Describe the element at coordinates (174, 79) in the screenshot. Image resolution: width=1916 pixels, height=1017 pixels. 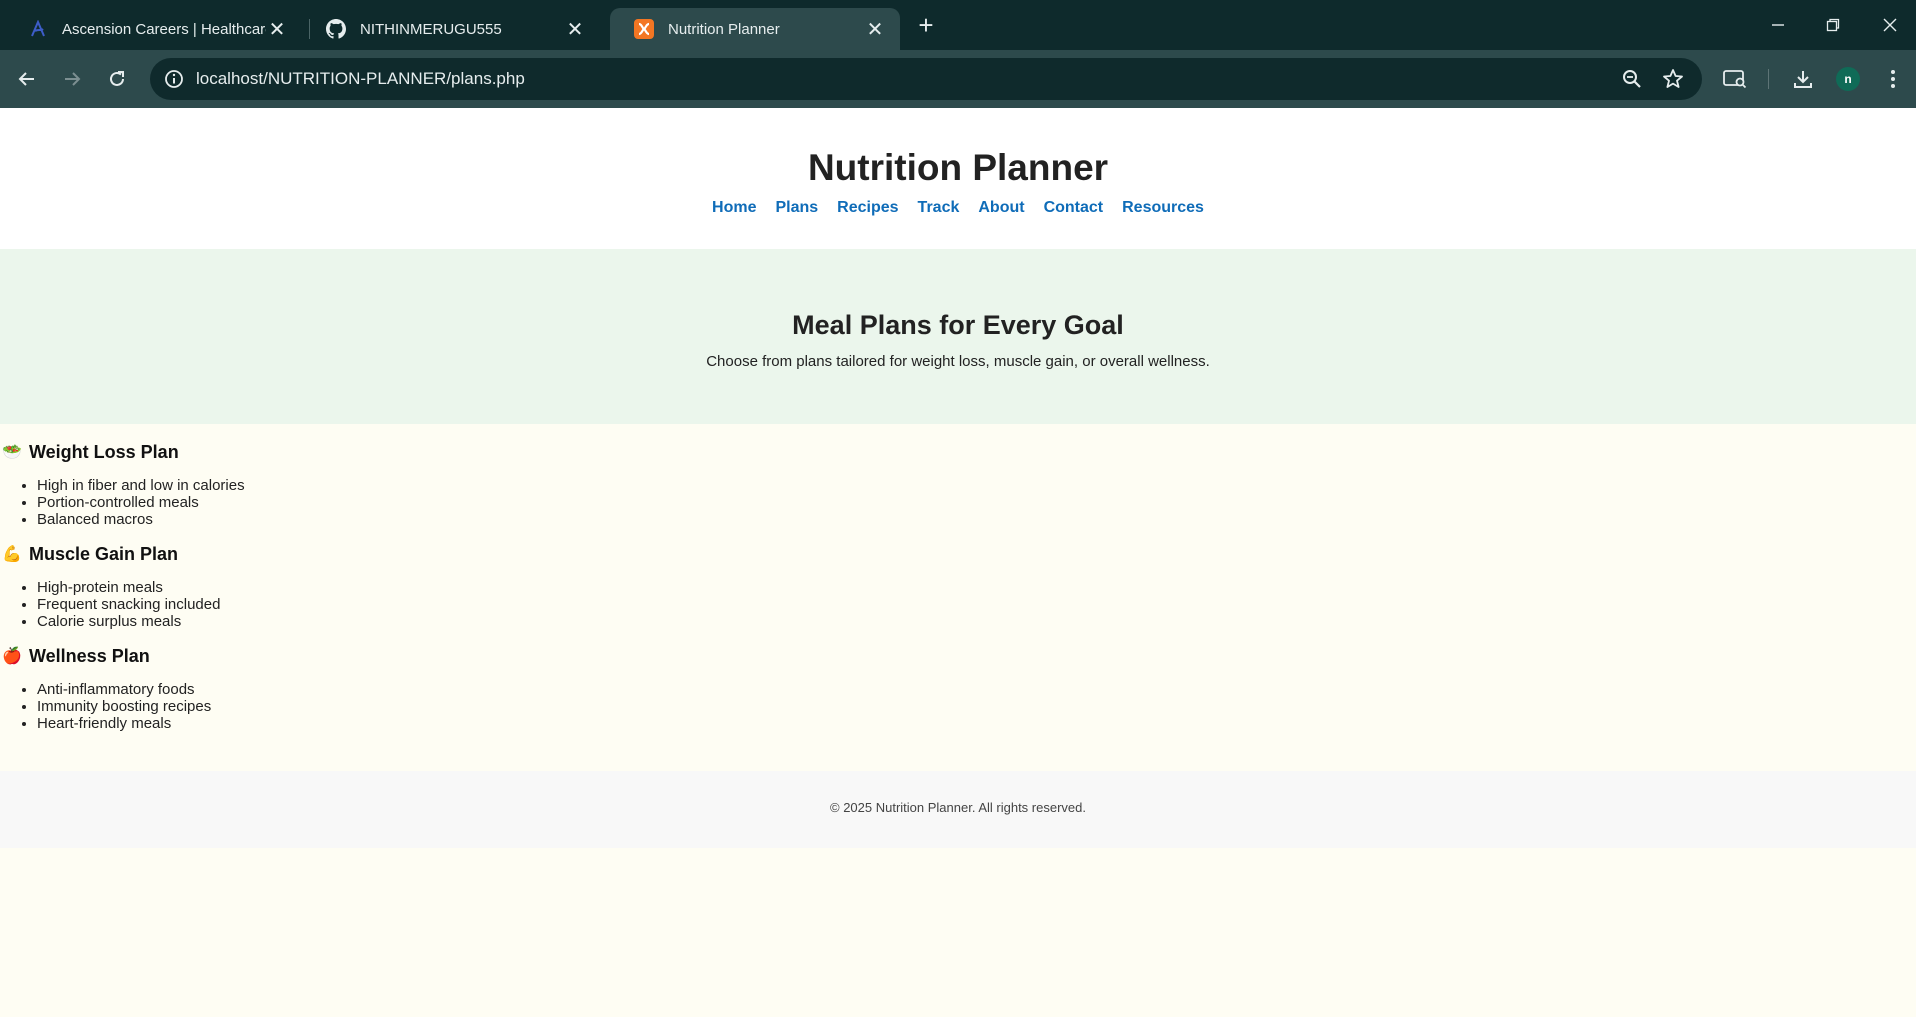
I see `site-info-icon` at that location.